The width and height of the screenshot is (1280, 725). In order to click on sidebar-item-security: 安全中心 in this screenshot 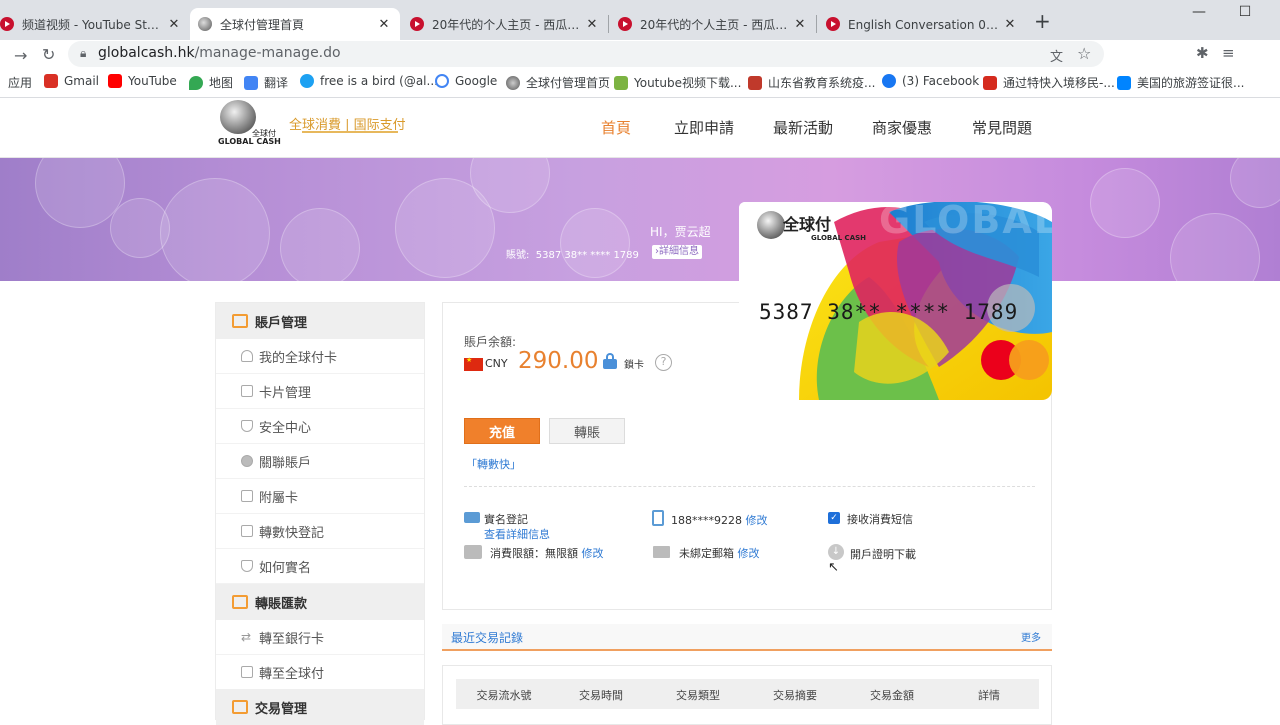, I will do `click(320, 426)`.